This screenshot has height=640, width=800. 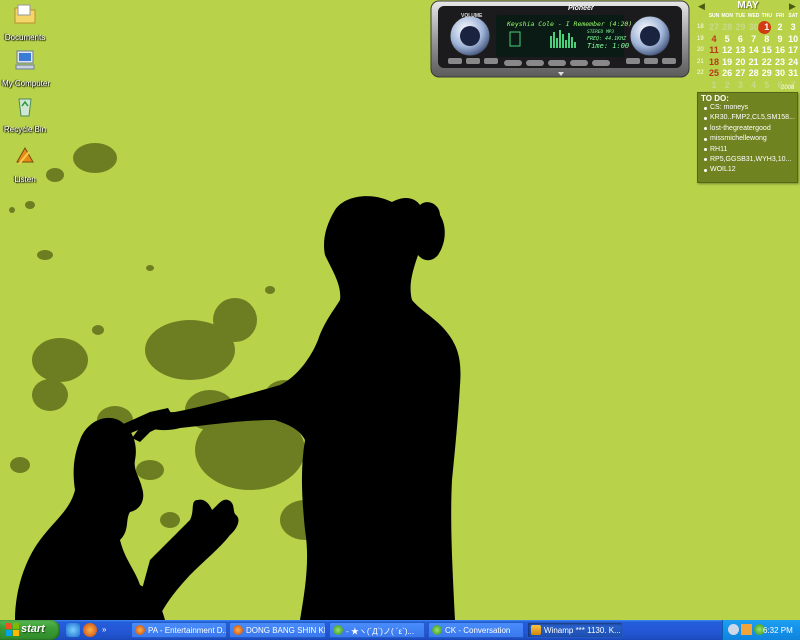 What do you see at coordinates (700, 27) in the screenshot?
I see `calendar-week-number: 18` at bounding box center [700, 27].